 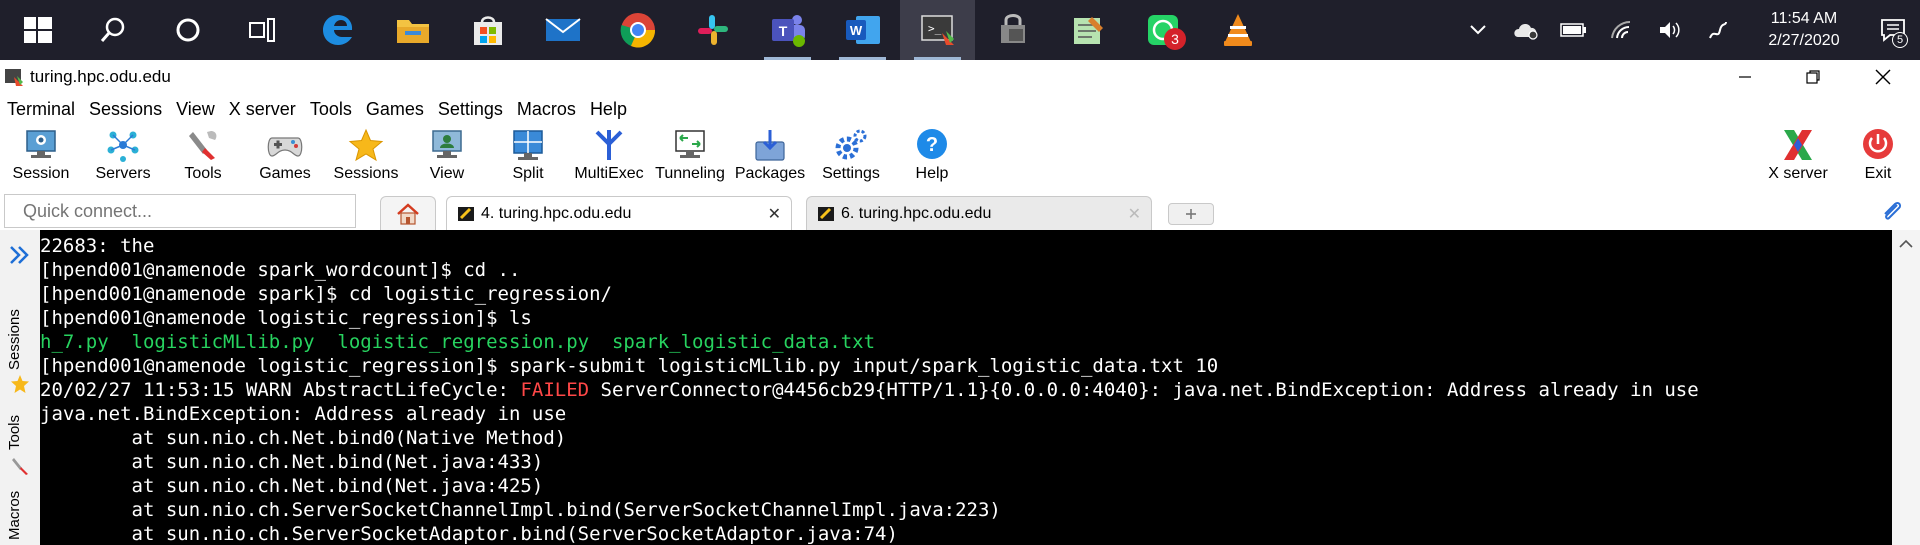 What do you see at coordinates (112, 30) in the screenshot?
I see `search-icon` at bounding box center [112, 30].